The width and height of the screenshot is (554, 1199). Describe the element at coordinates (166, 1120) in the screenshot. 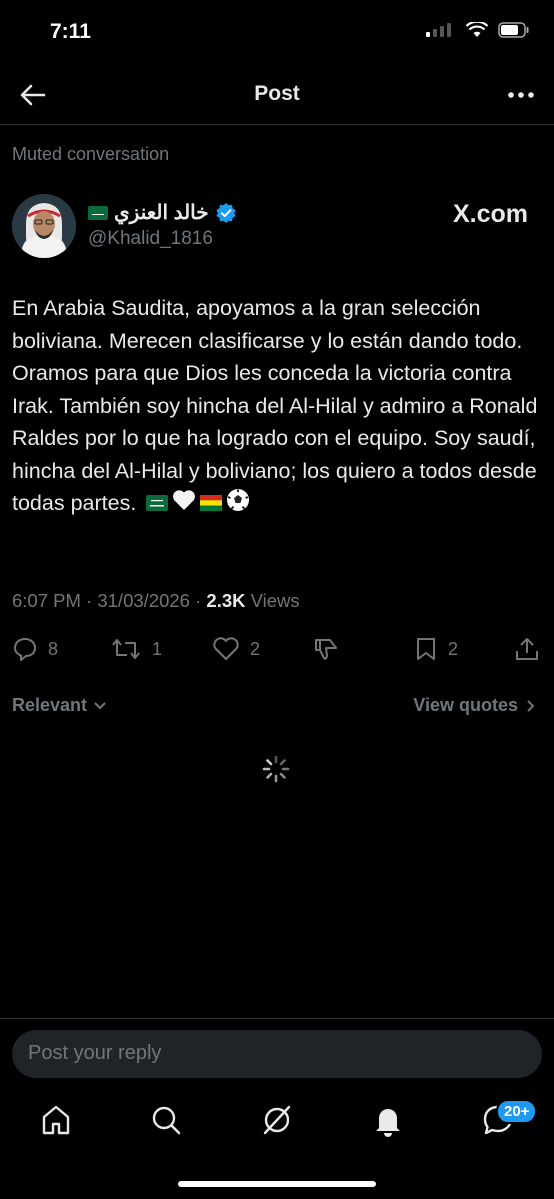

I see `search-icon` at that location.